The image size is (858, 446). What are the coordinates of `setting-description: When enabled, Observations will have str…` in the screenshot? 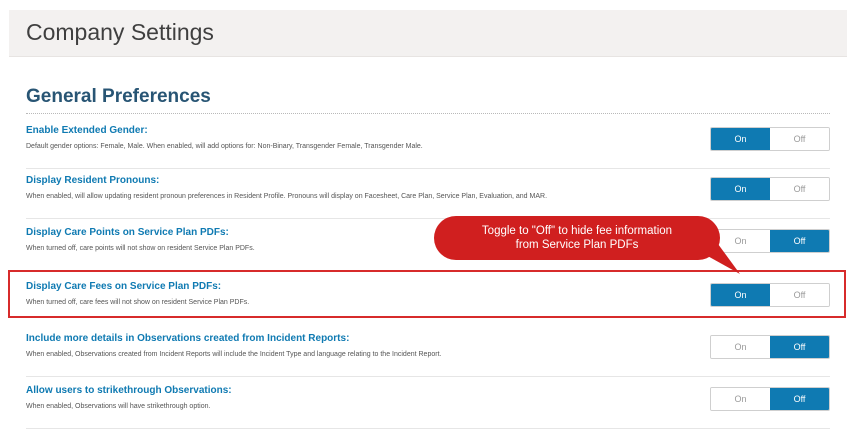 It's located at (118, 406).